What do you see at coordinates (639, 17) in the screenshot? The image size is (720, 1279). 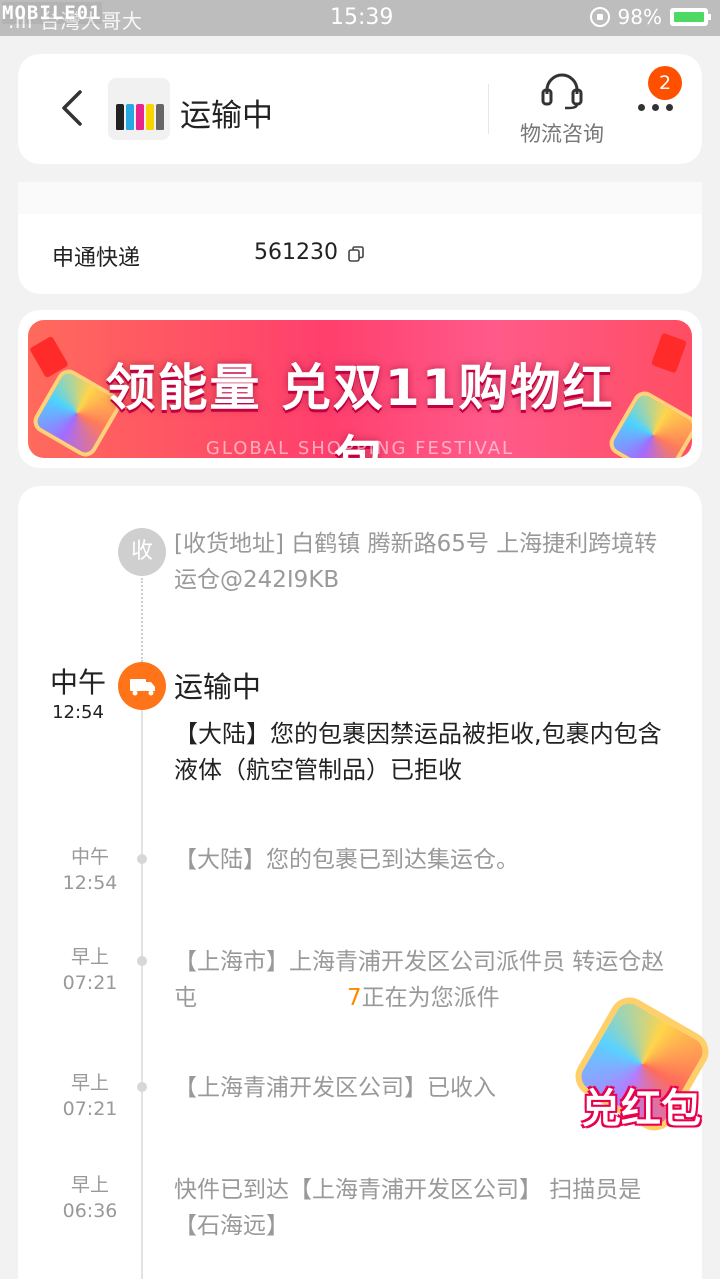 I see `battery-percent: 98%` at bounding box center [639, 17].